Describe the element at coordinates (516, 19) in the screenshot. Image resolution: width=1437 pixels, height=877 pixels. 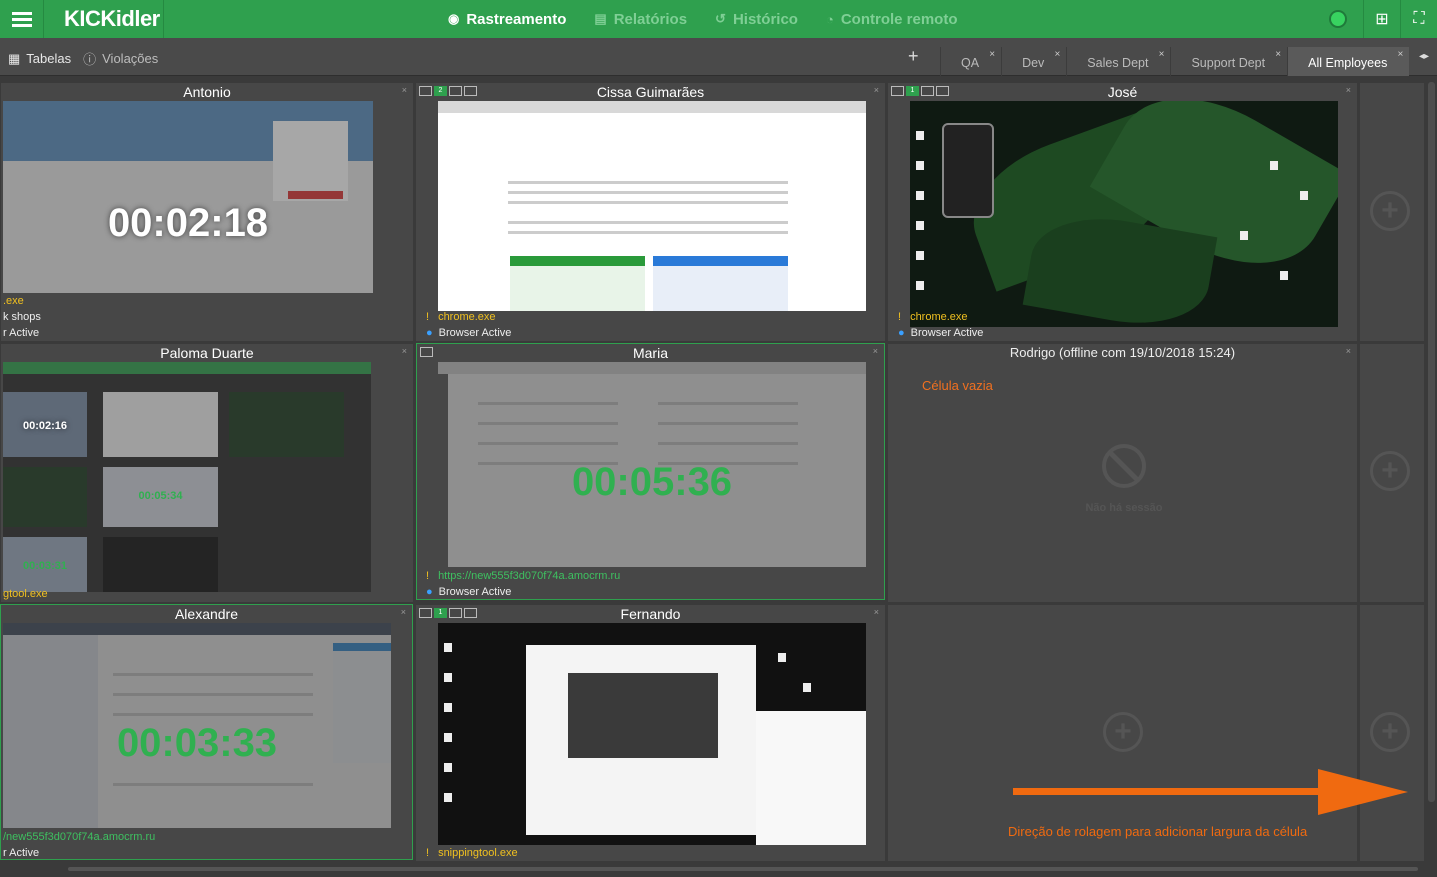
I see `nav-label: Rastreamento` at that location.